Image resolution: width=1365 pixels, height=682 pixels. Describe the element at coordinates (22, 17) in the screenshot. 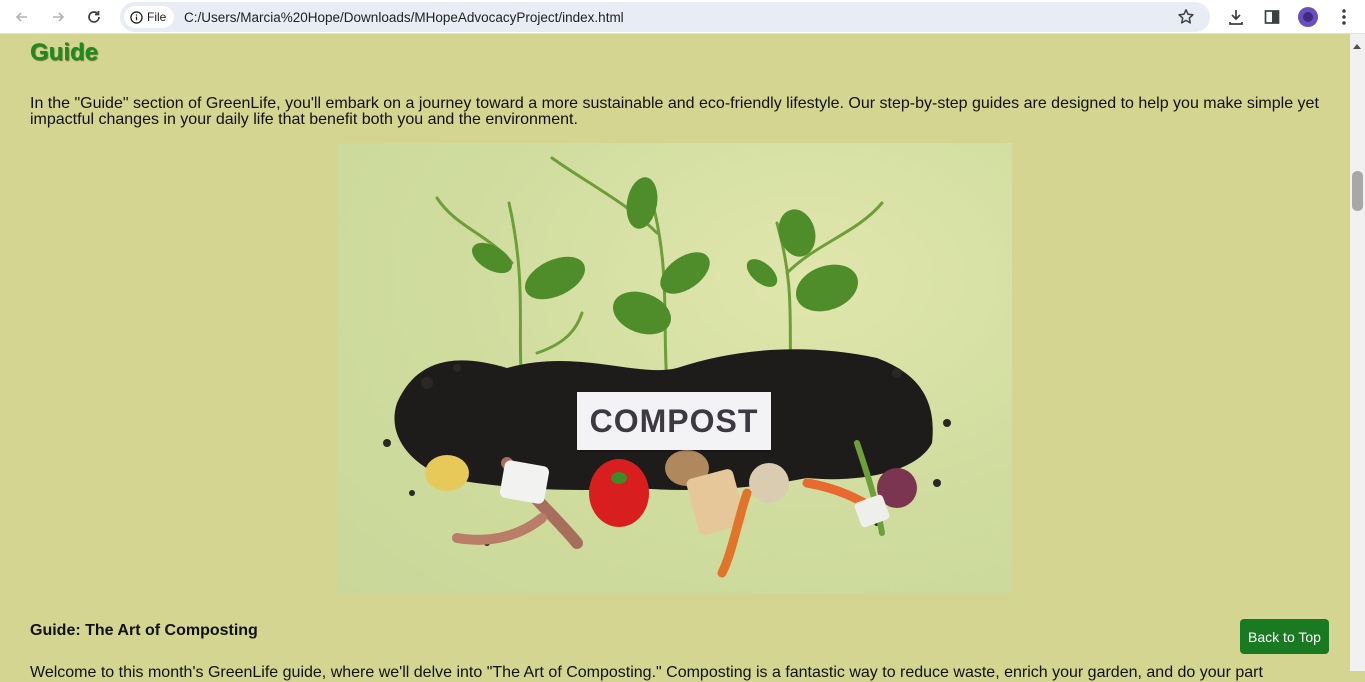

I see `back-arrow-icon` at that location.